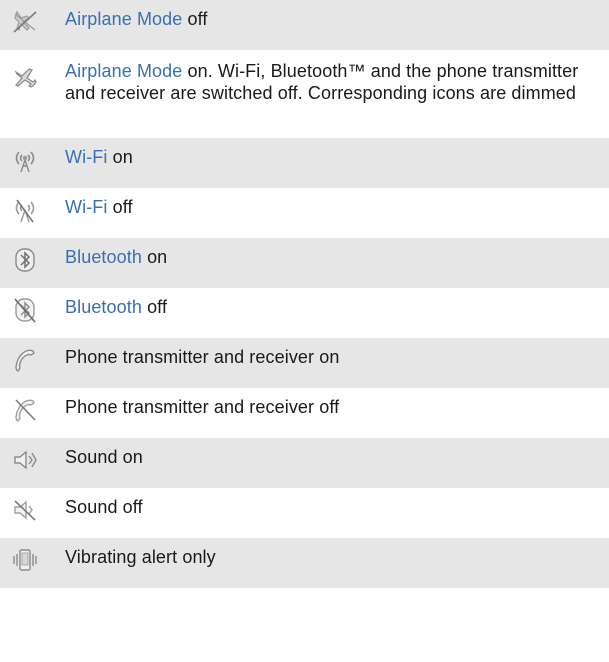 The width and height of the screenshot is (609, 662). Describe the element at coordinates (25, 313) in the screenshot. I see `bluetooth-off-icon` at that location.